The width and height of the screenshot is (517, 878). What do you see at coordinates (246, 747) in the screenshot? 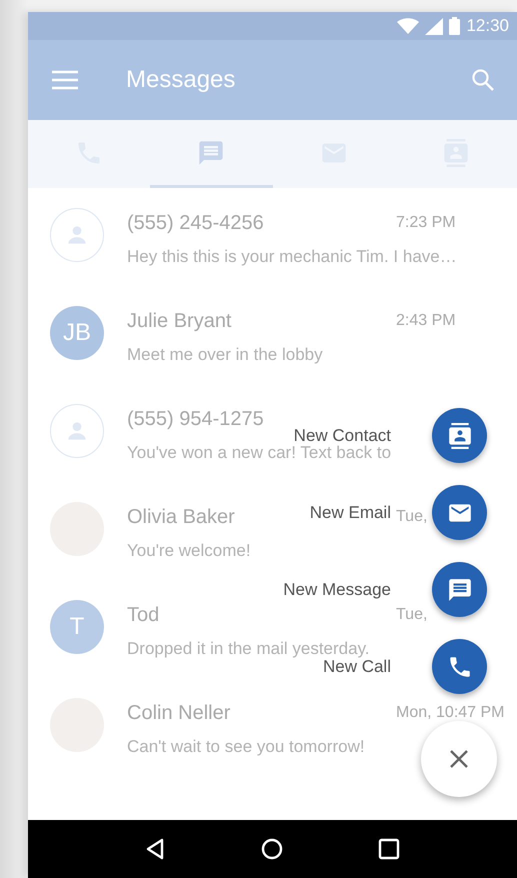
I see `message-preview: Can't wait to see you tomorrow!` at bounding box center [246, 747].